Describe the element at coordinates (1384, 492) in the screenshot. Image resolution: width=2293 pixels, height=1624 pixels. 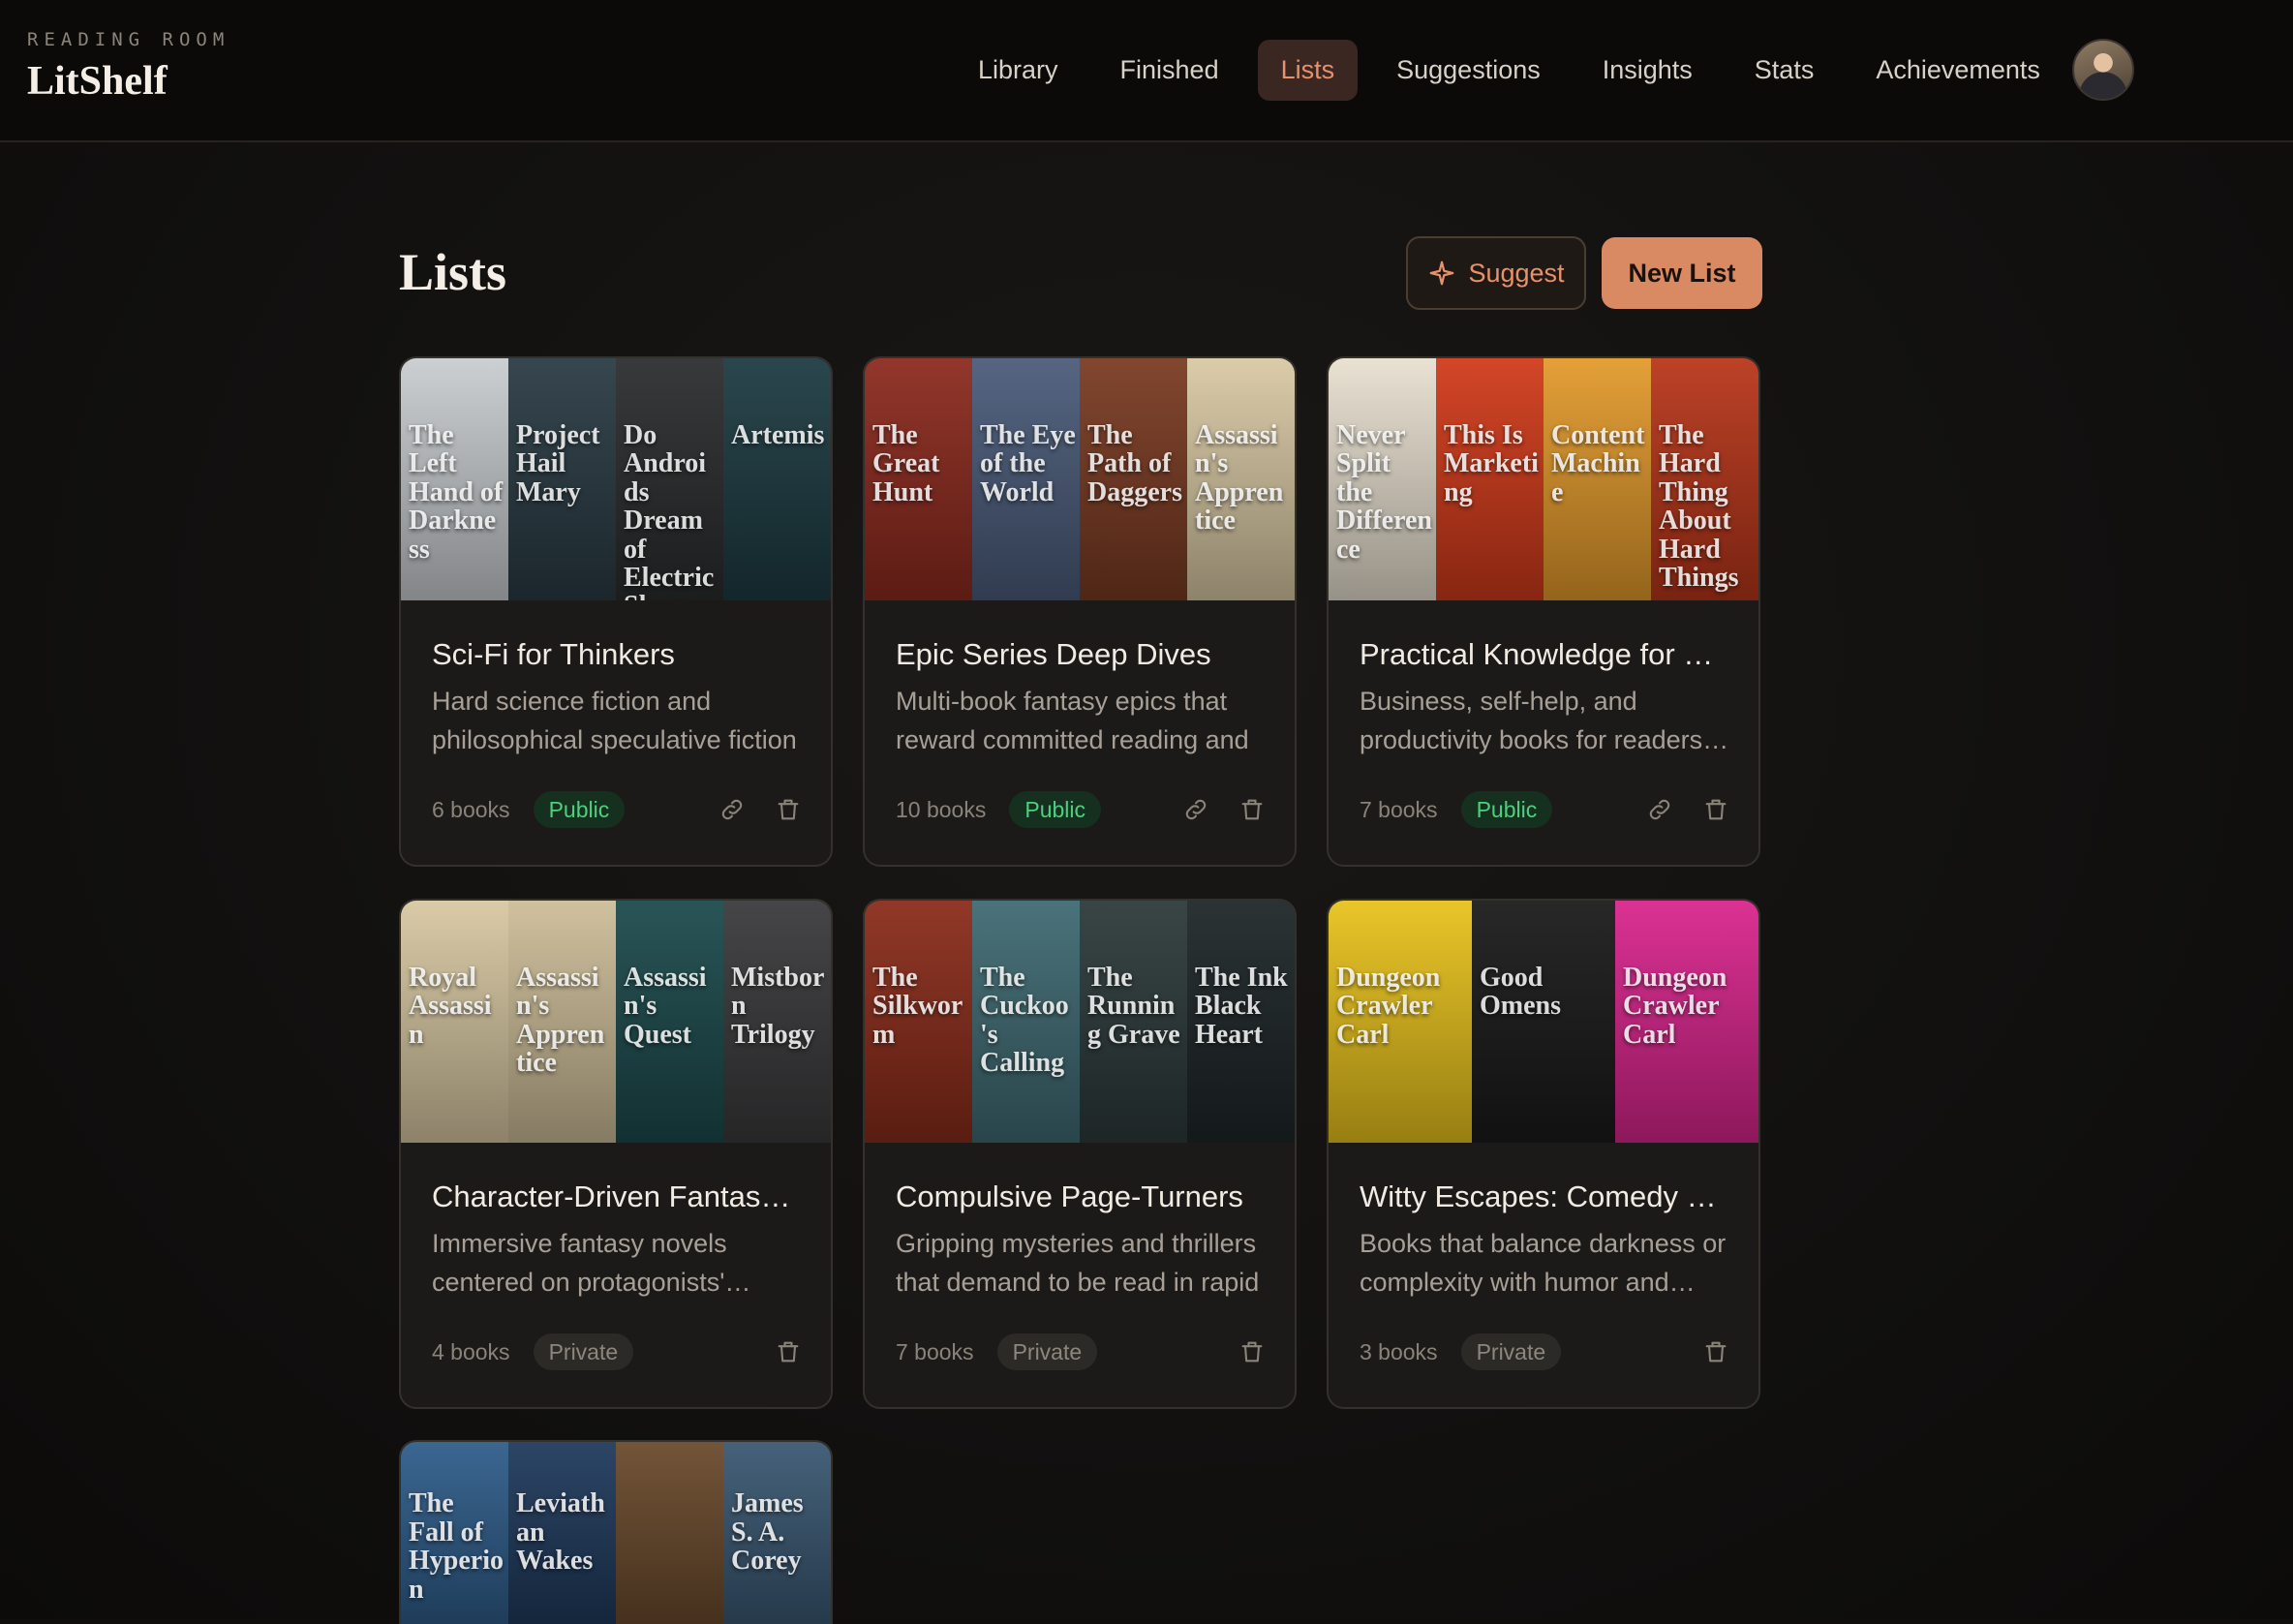
I see `cover-title: Never Split the Difference` at that location.